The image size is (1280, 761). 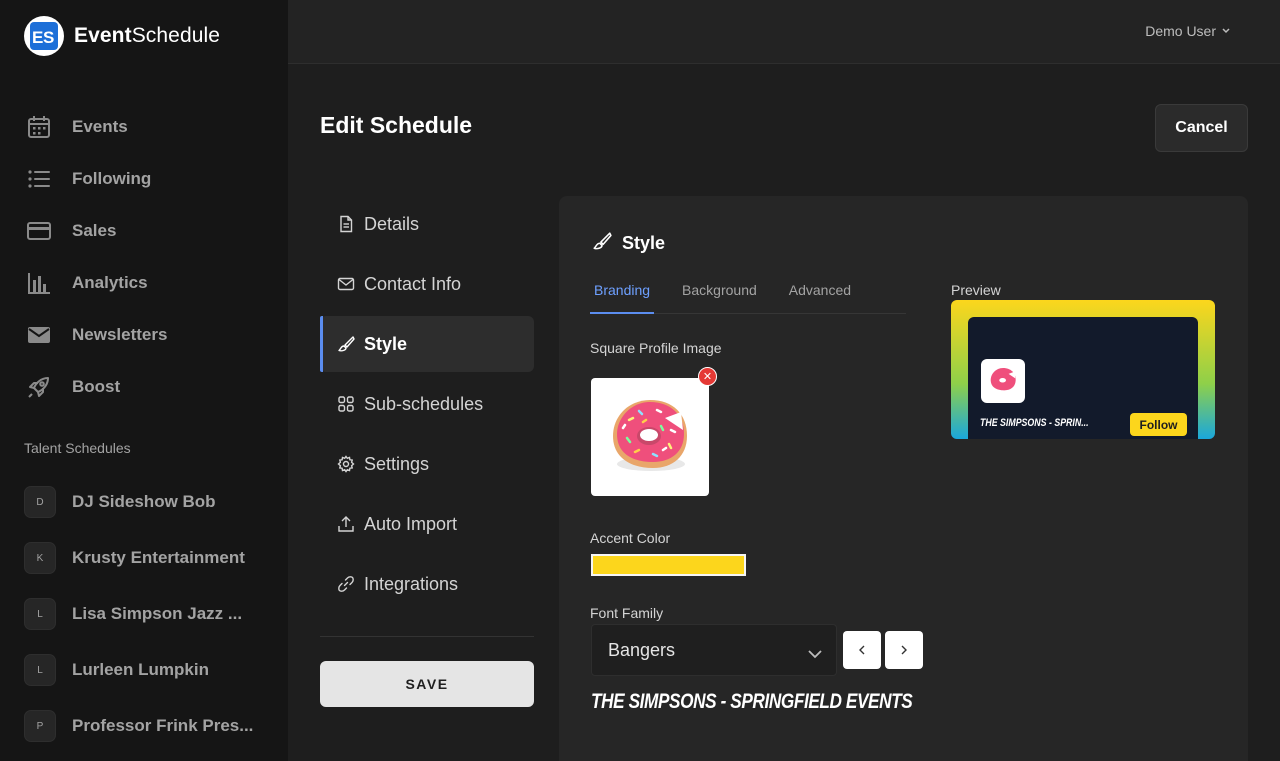 I want to click on subnav-item-details: Details, so click(x=427, y=224).